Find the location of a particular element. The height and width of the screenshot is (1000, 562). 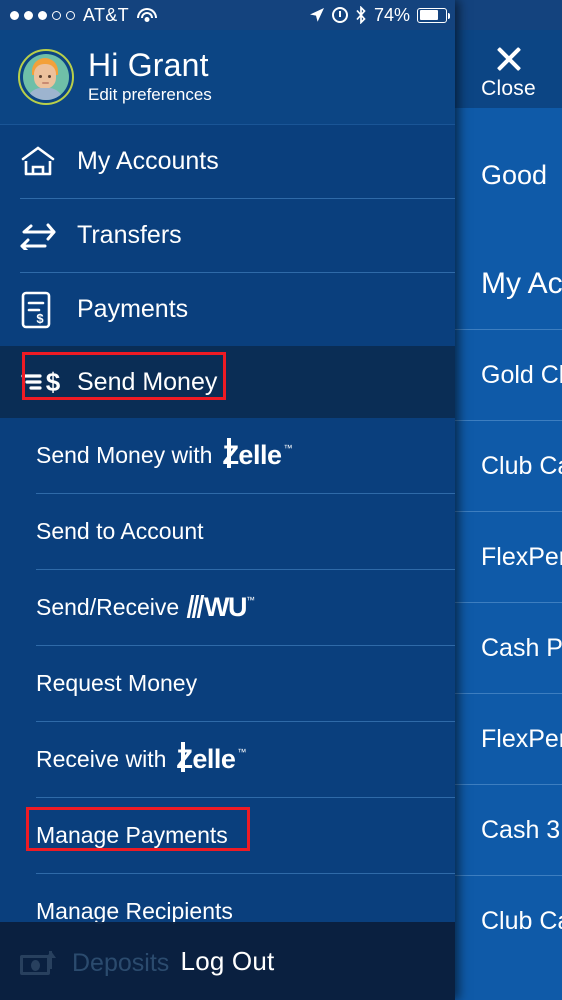

sidebar-item-label: My Accounts is located at coordinates (148, 161).